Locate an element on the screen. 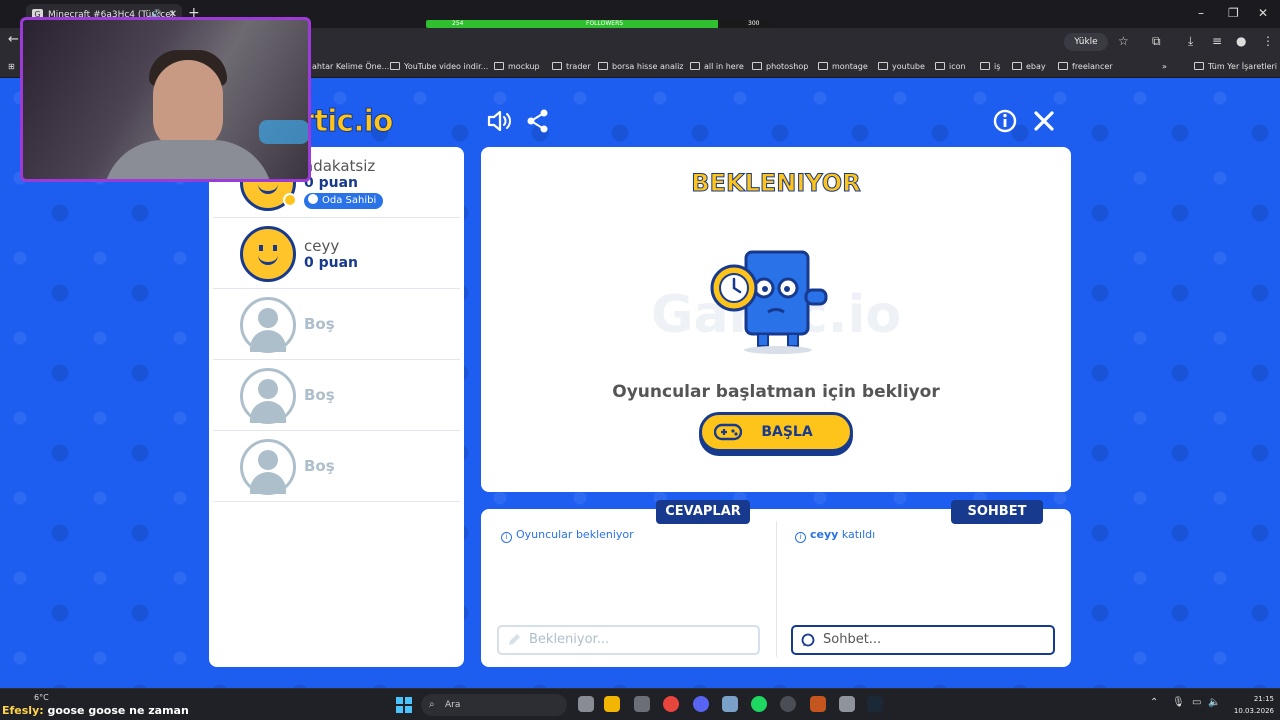  followers-current: 254 is located at coordinates (458, 23).